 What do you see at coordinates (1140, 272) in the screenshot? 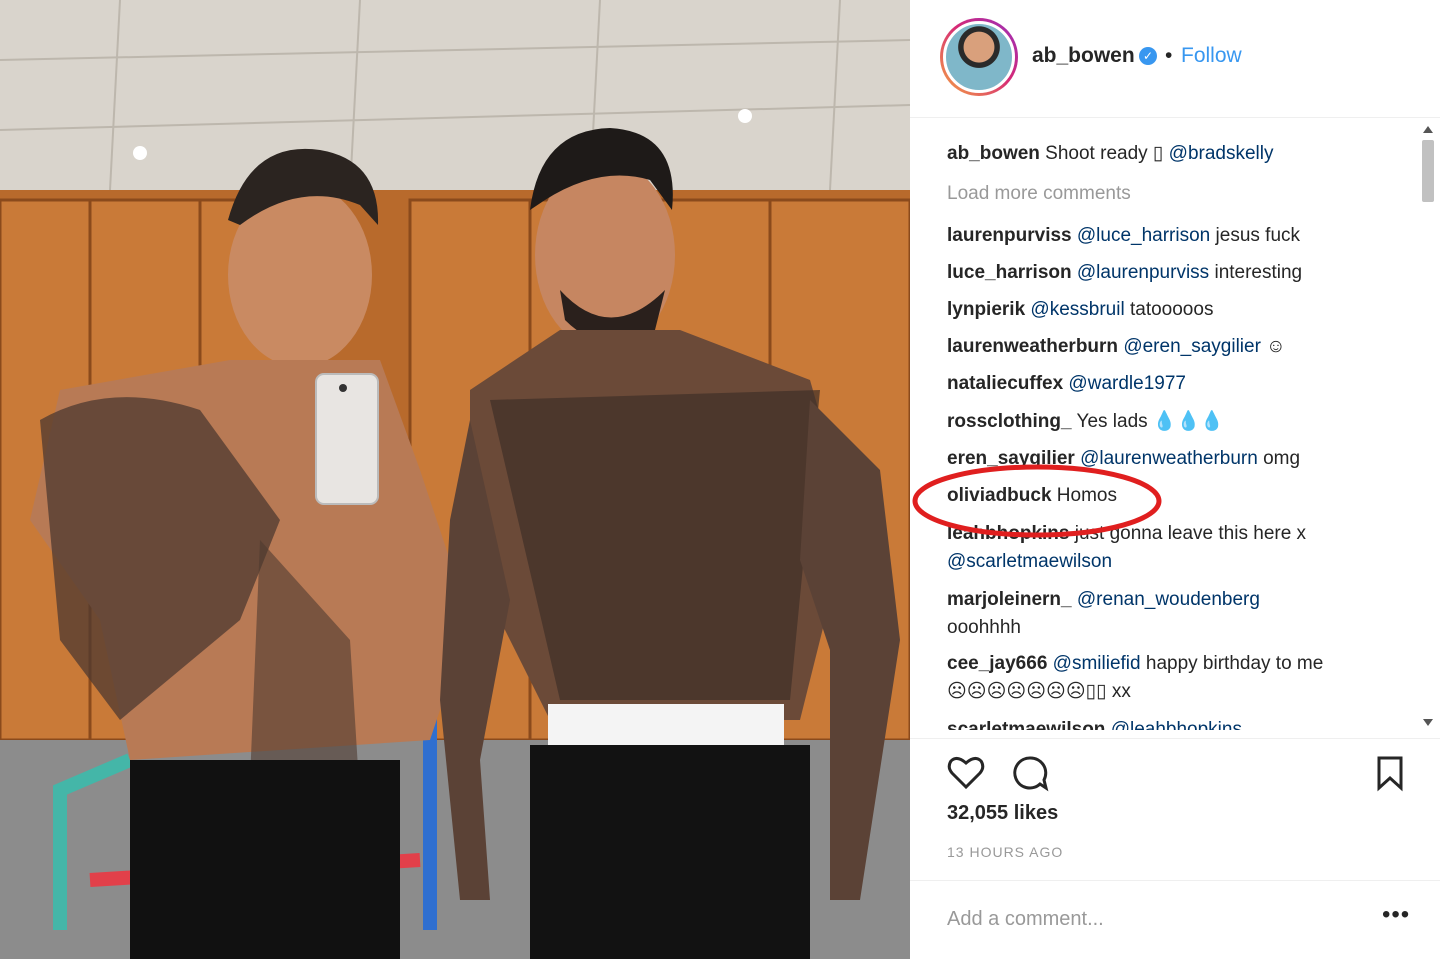
I see `comment-mention: @laurenpurviss` at bounding box center [1140, 272].